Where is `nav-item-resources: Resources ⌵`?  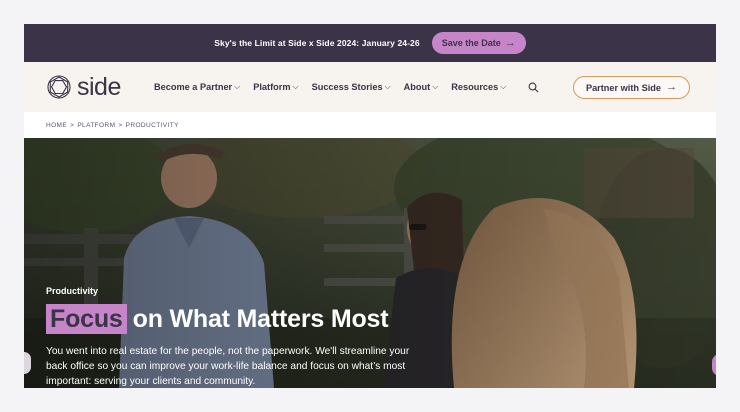
nav-item-resources: Resources ⌵ is located at coordinates (478, 87).